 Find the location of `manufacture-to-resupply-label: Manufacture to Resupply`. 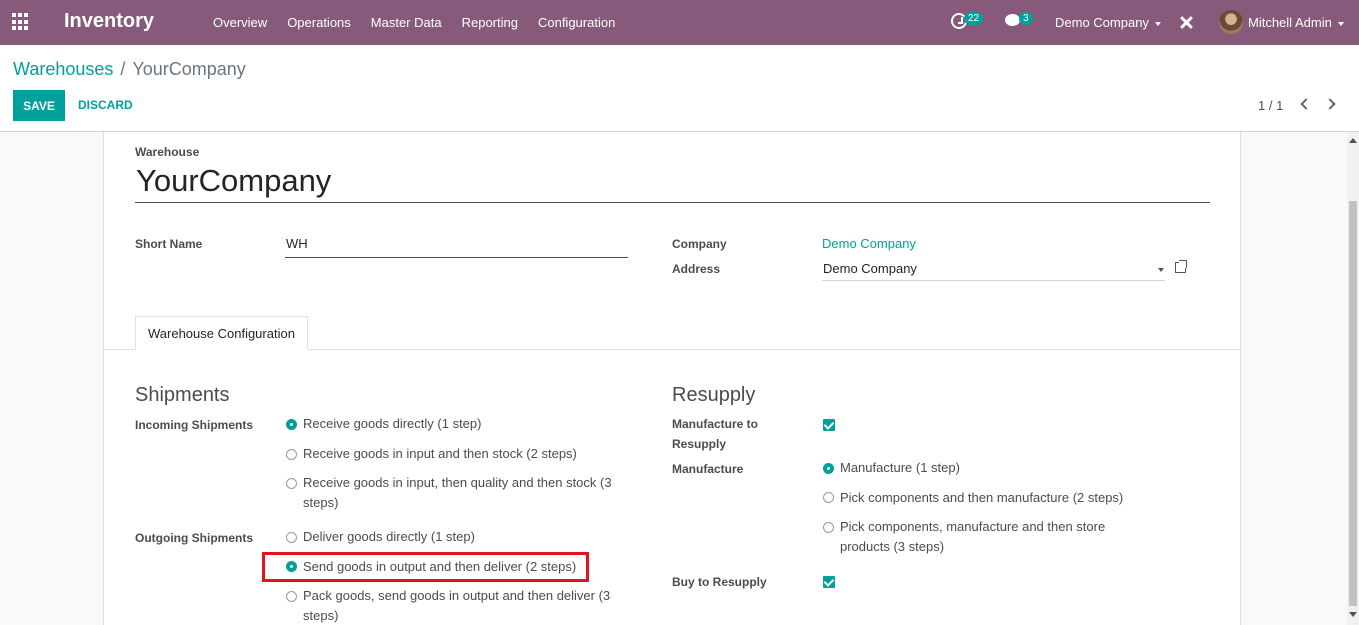

manufacture-to-resupply-label: Manufacture to Resupply is located at coordinates (715, 434).